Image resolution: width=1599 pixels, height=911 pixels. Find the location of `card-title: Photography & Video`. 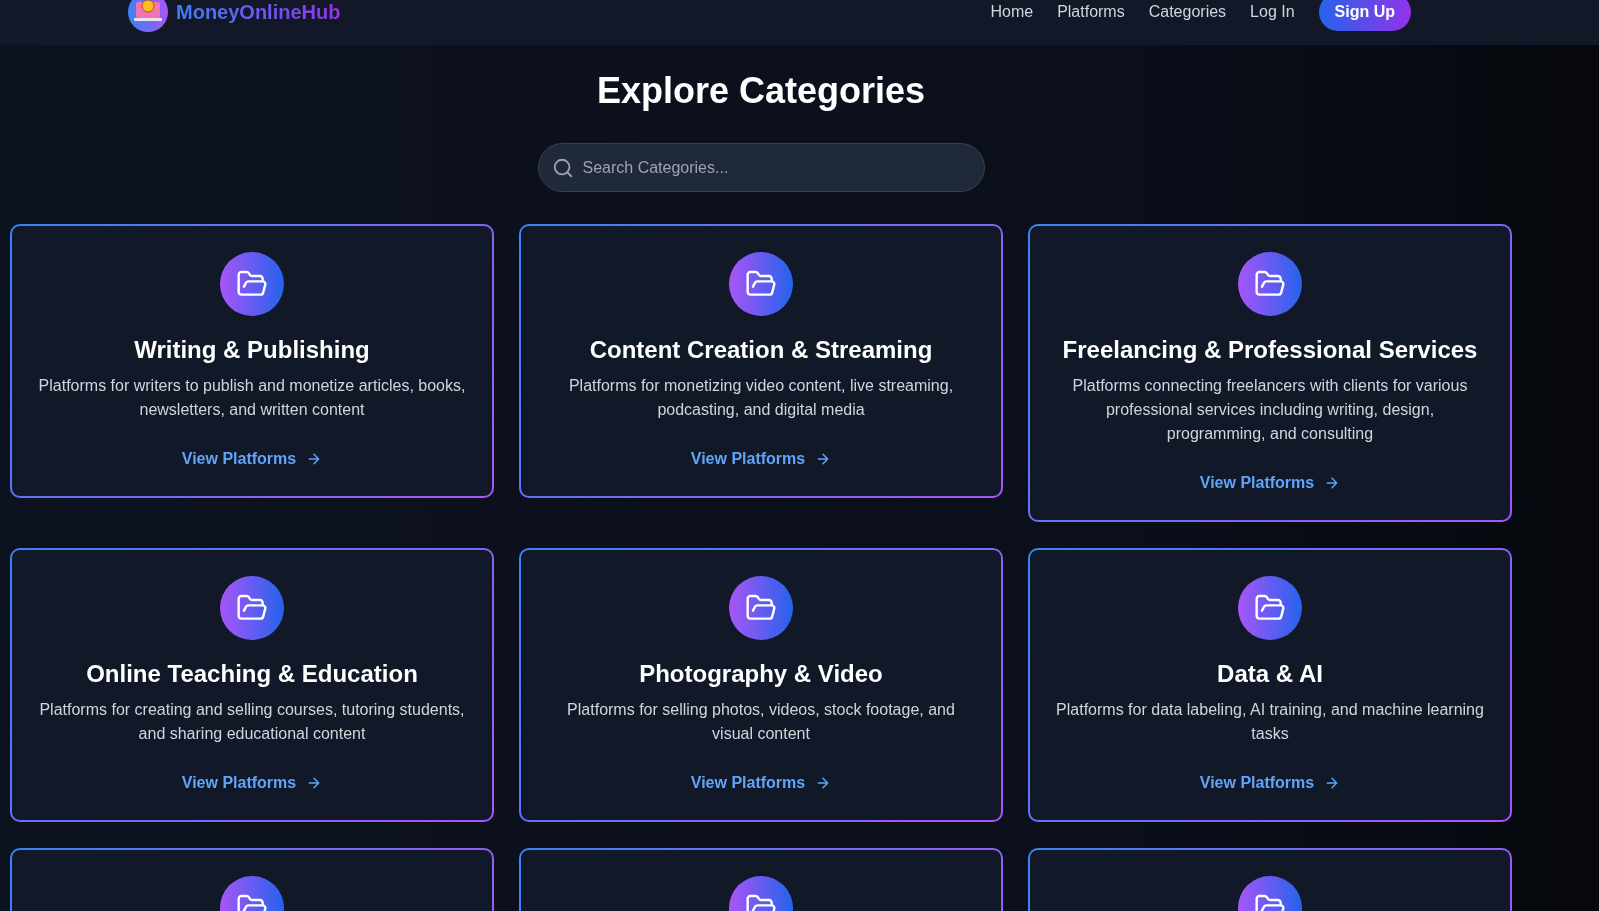

card-title: Photography & Video is located at coordinates (761, 674).